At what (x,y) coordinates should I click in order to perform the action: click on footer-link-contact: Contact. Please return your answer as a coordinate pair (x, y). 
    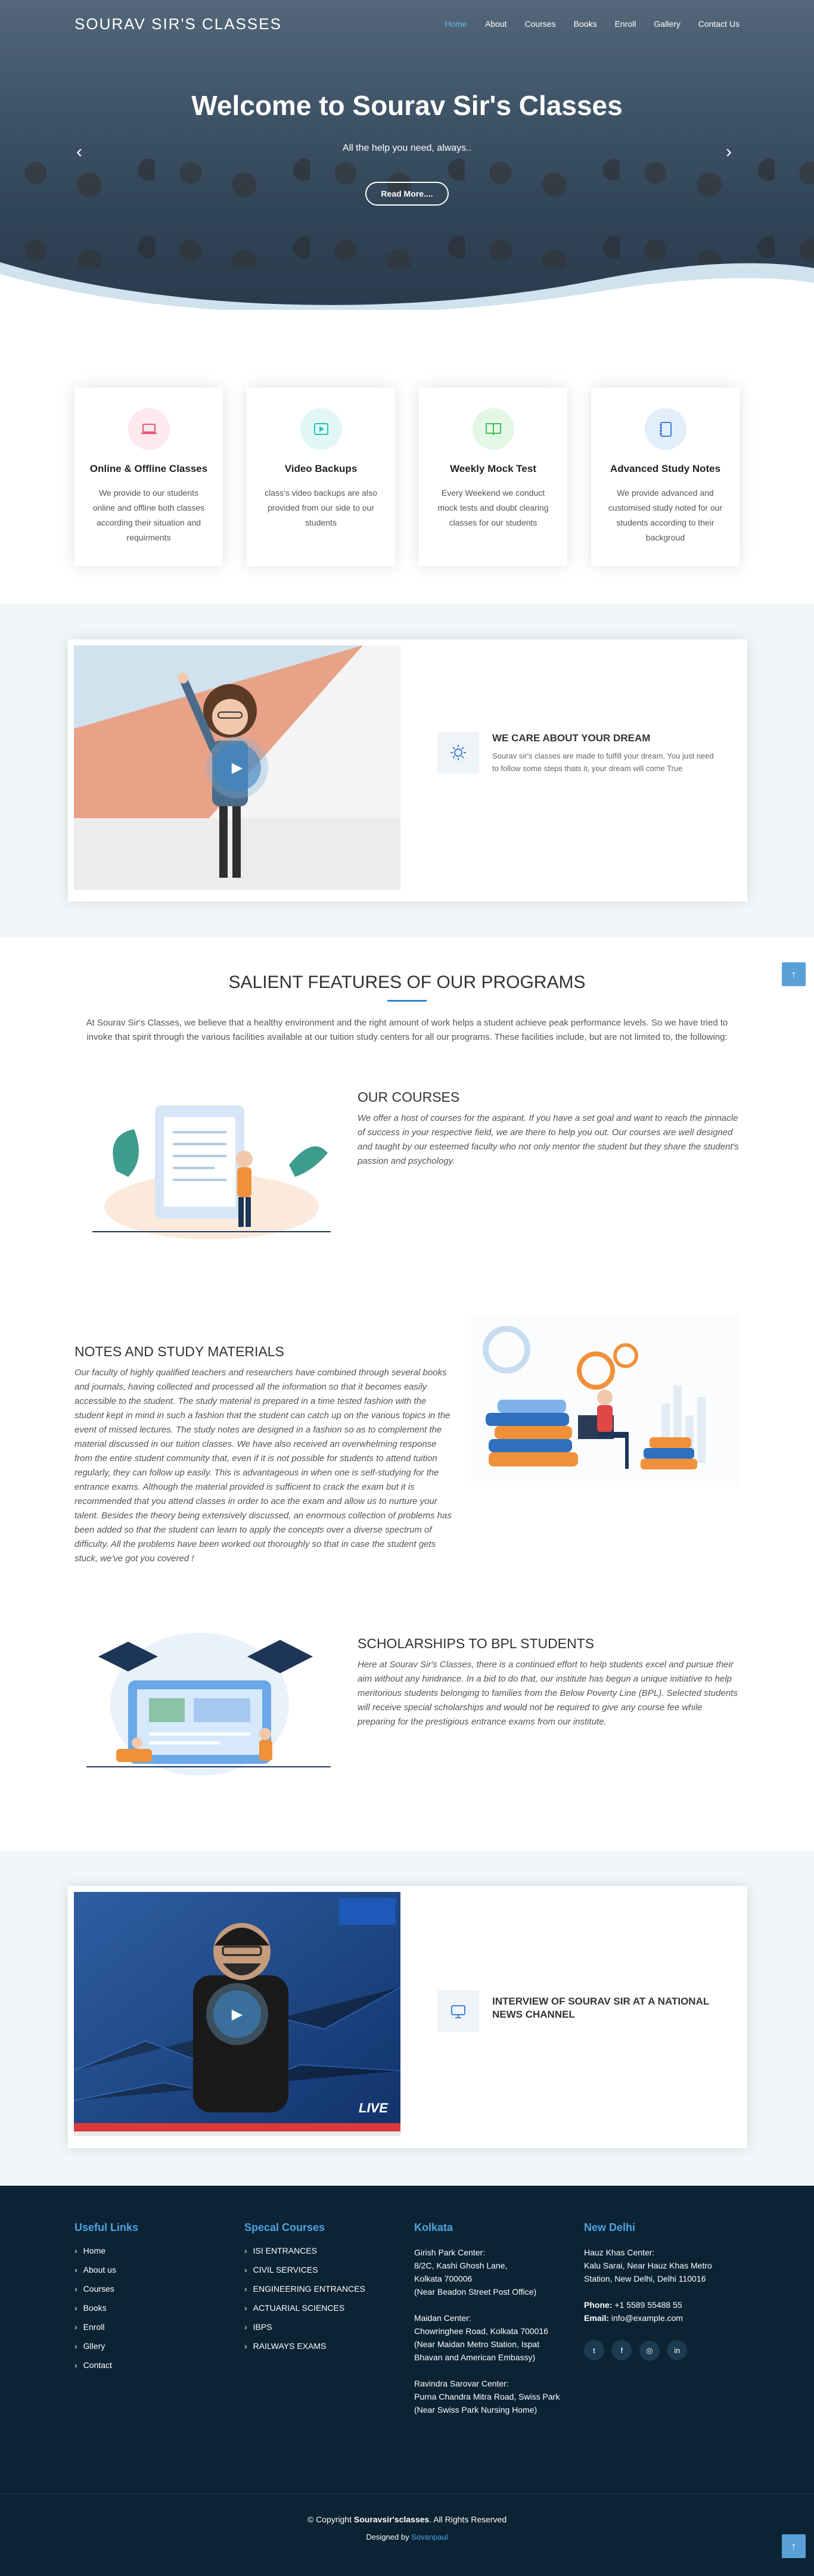
    Looking at the image, I should click on (106, 2365).